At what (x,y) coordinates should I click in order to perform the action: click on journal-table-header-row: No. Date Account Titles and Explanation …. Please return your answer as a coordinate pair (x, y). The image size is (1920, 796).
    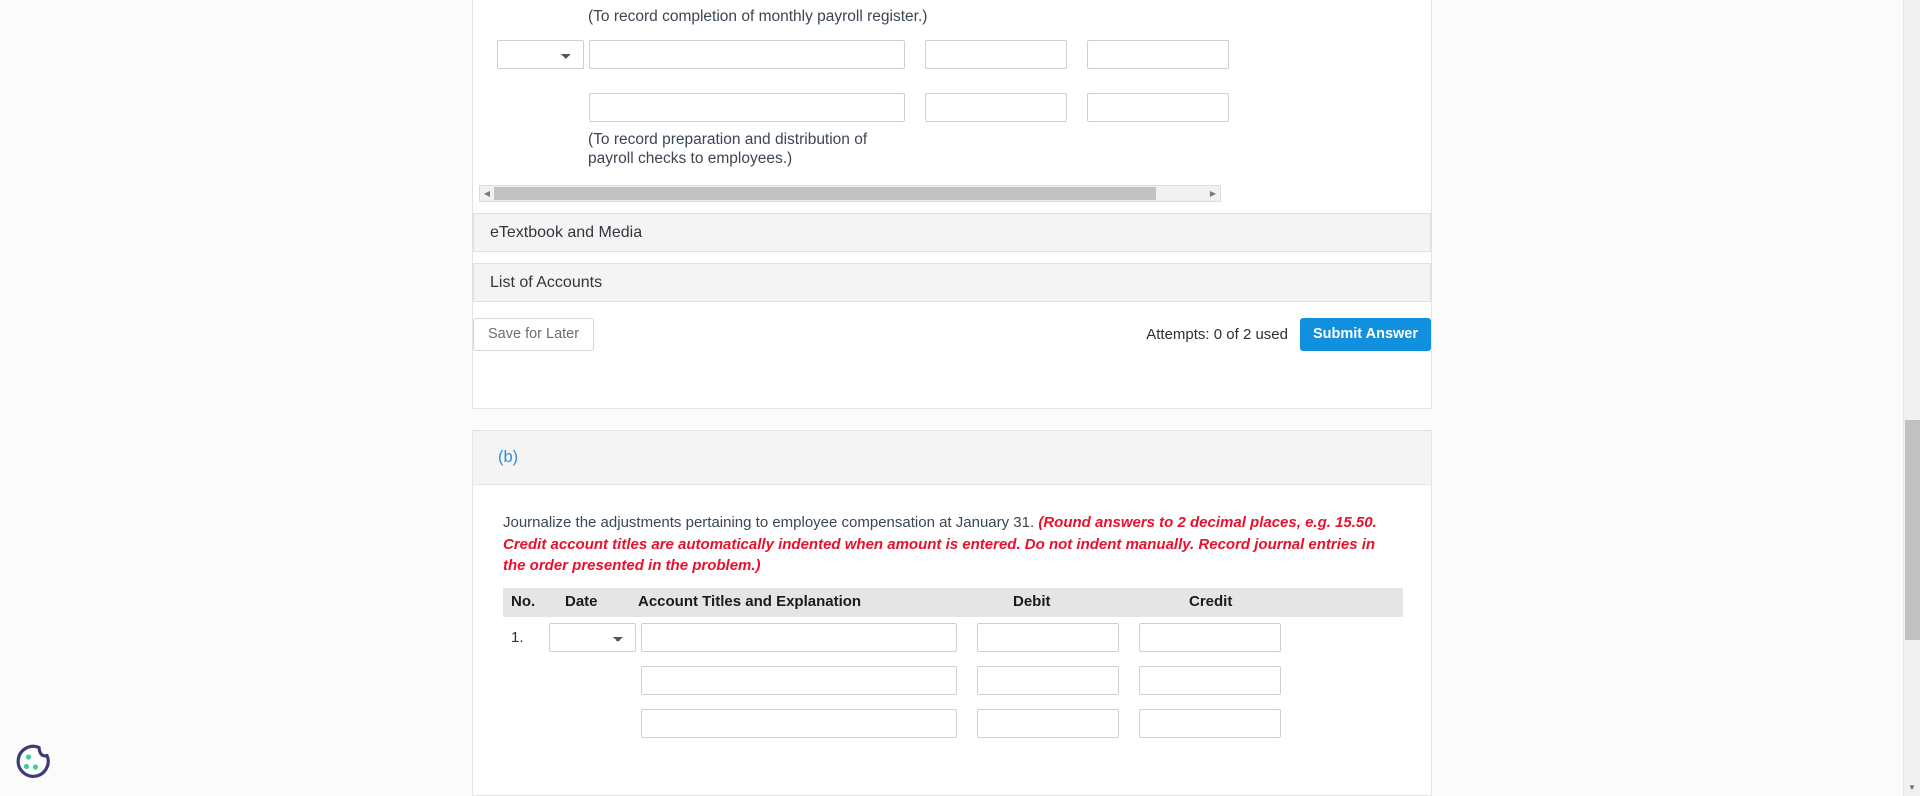
    Looking at the image, I should click on (953, 602).